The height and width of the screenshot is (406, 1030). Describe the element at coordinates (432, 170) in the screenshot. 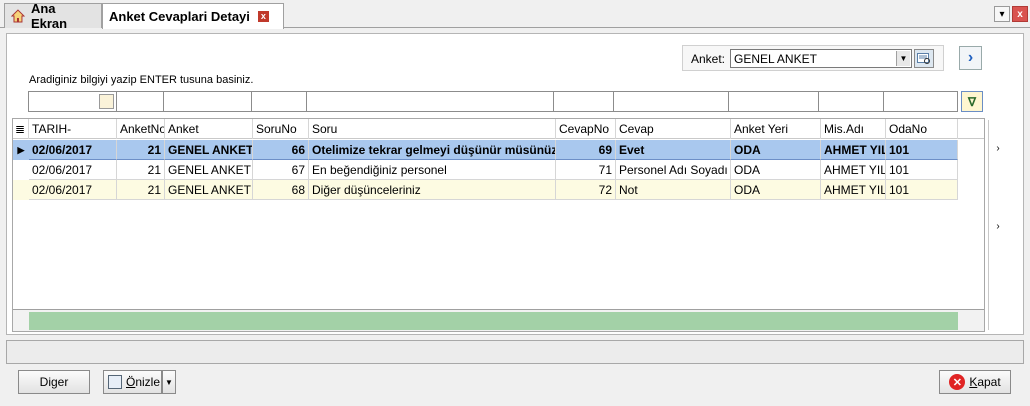

I see `table-cell: En beğendiğiniz personel` at that location.